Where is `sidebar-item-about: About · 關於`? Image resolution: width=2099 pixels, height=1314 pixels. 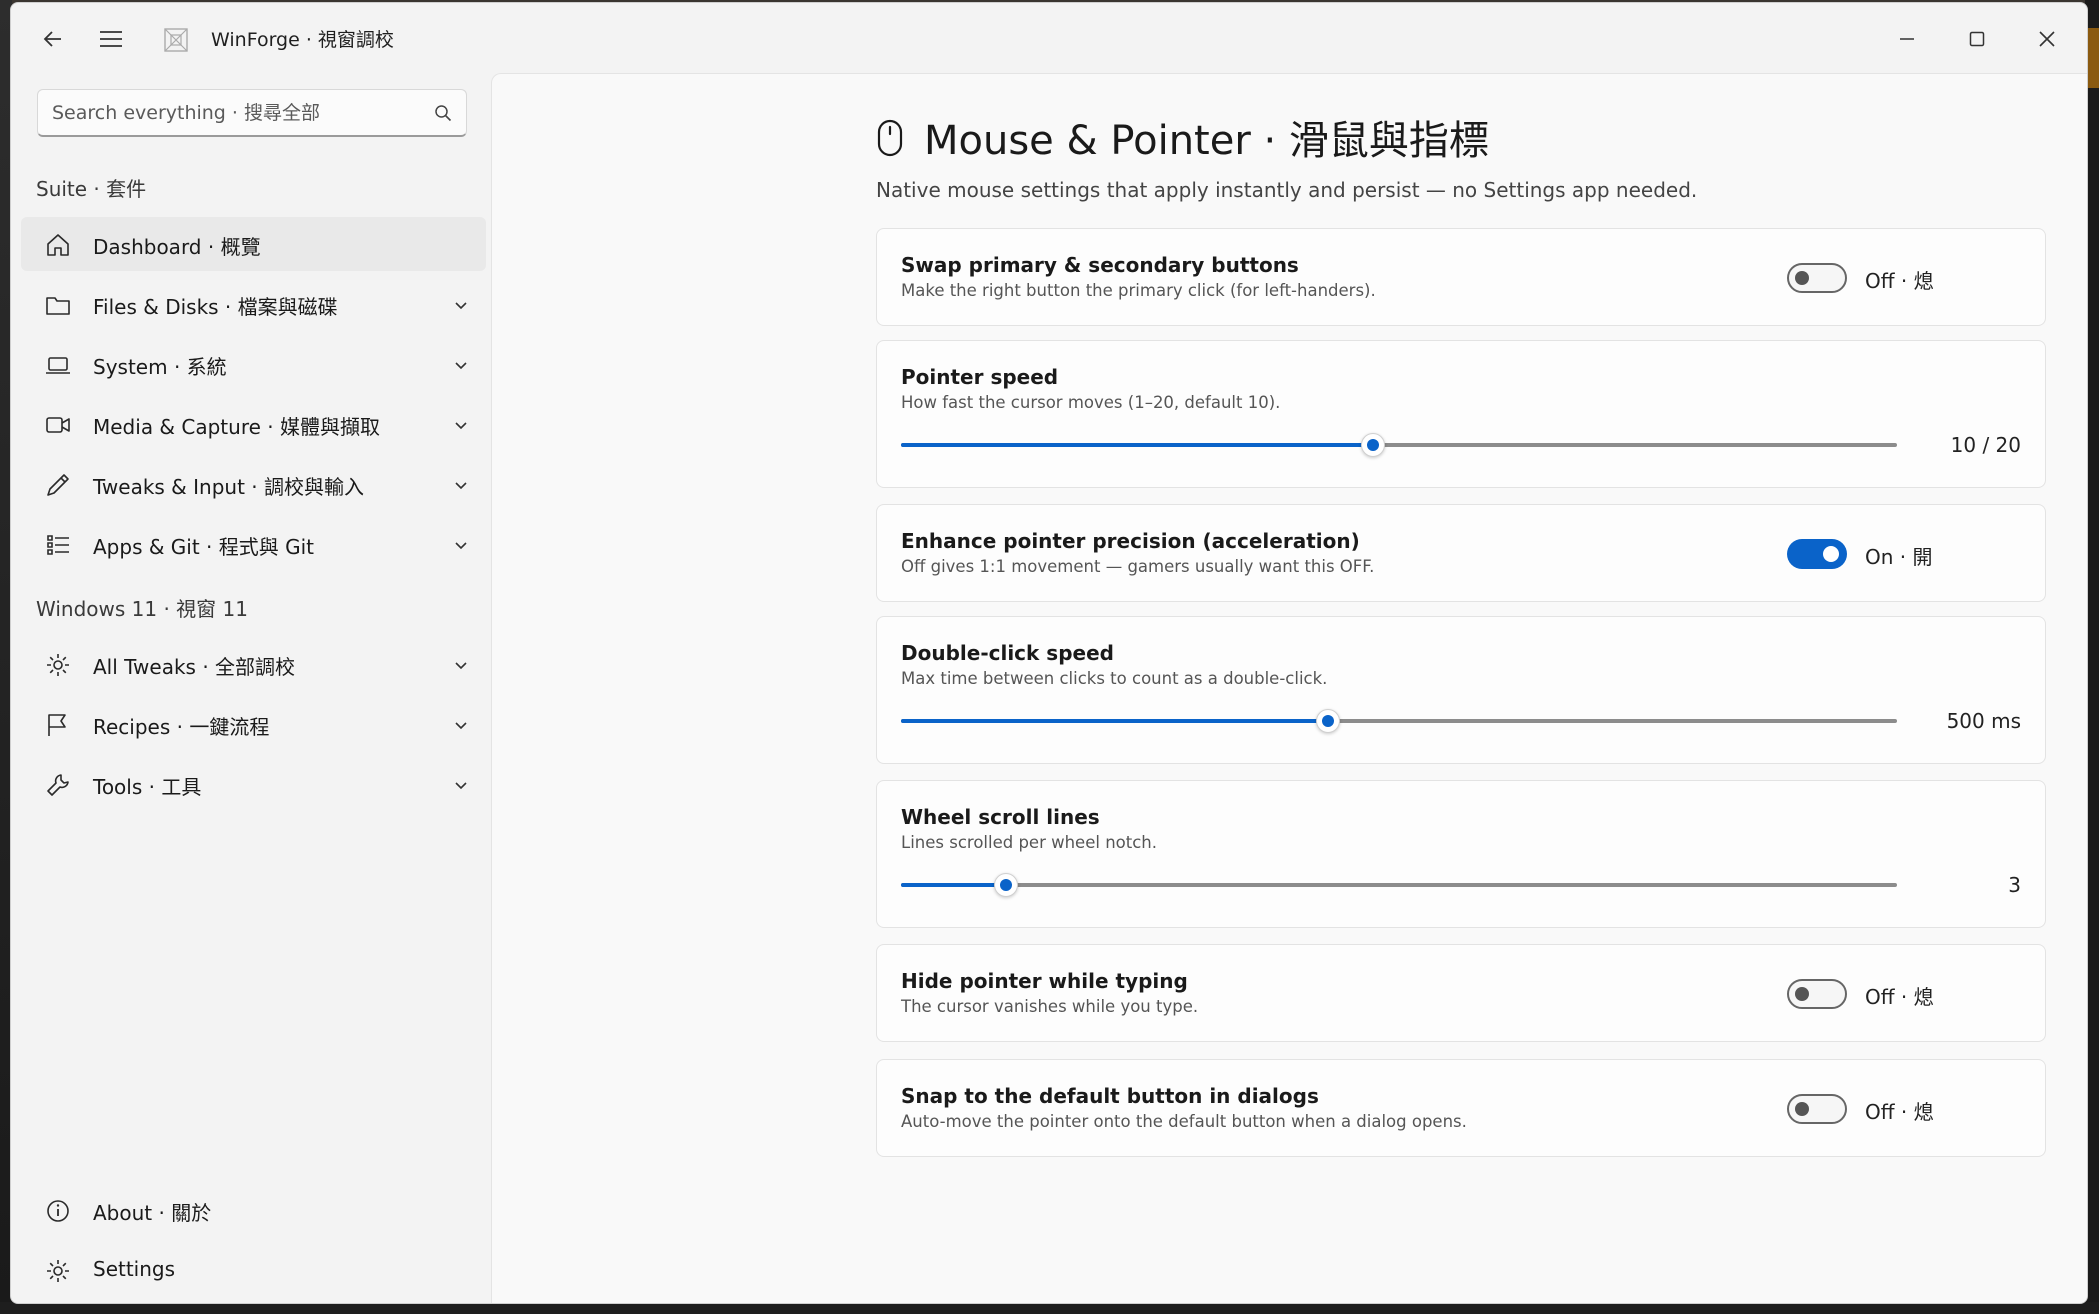 sidebar-item-about: About · 關於 is located at coordinates (253, 1210).